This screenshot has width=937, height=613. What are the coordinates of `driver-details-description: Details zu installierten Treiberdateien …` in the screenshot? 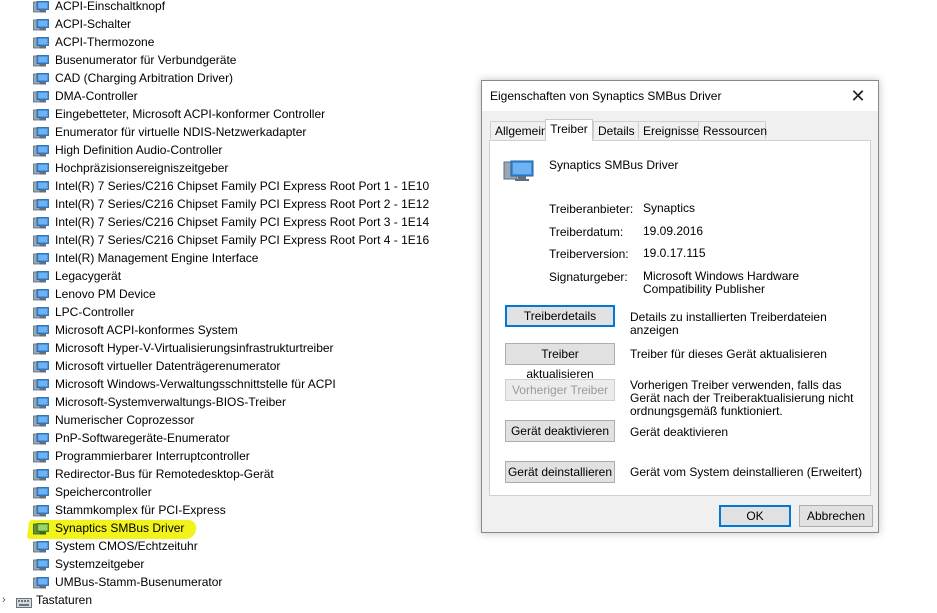 It's located at (728, 323).